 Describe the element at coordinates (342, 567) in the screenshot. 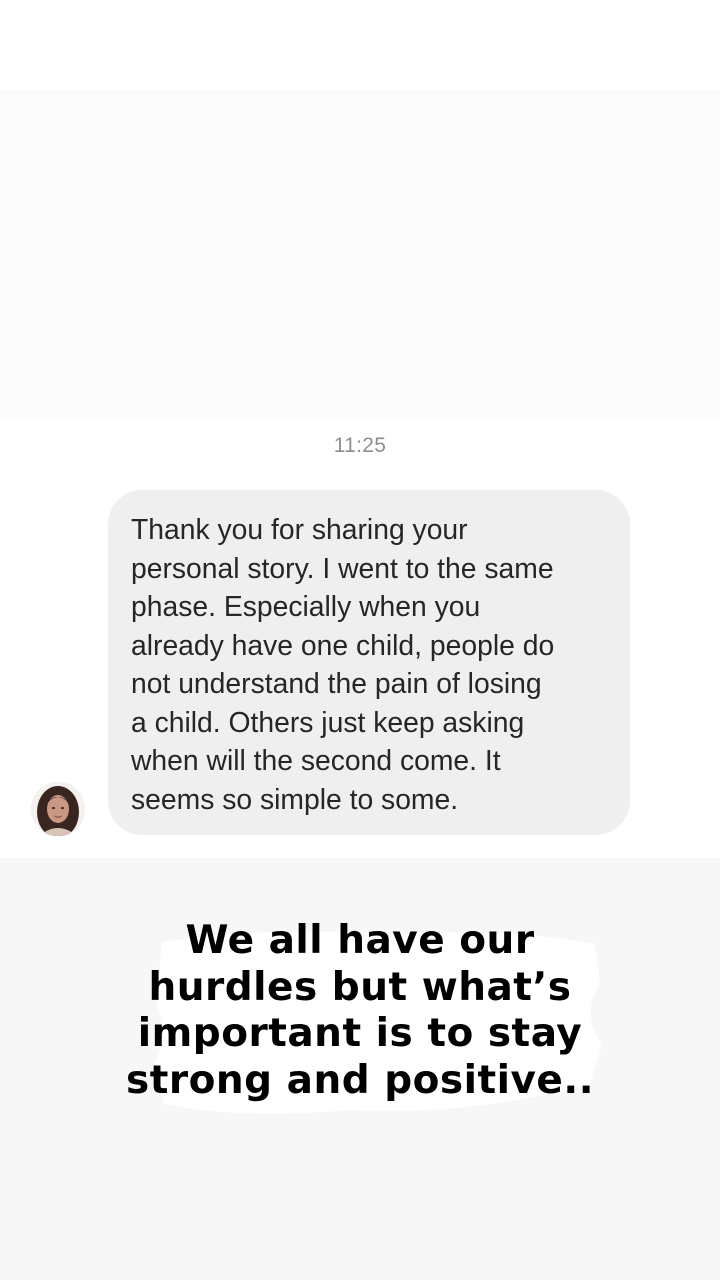

I see `message-line: personal story. I went to the same` at that location.